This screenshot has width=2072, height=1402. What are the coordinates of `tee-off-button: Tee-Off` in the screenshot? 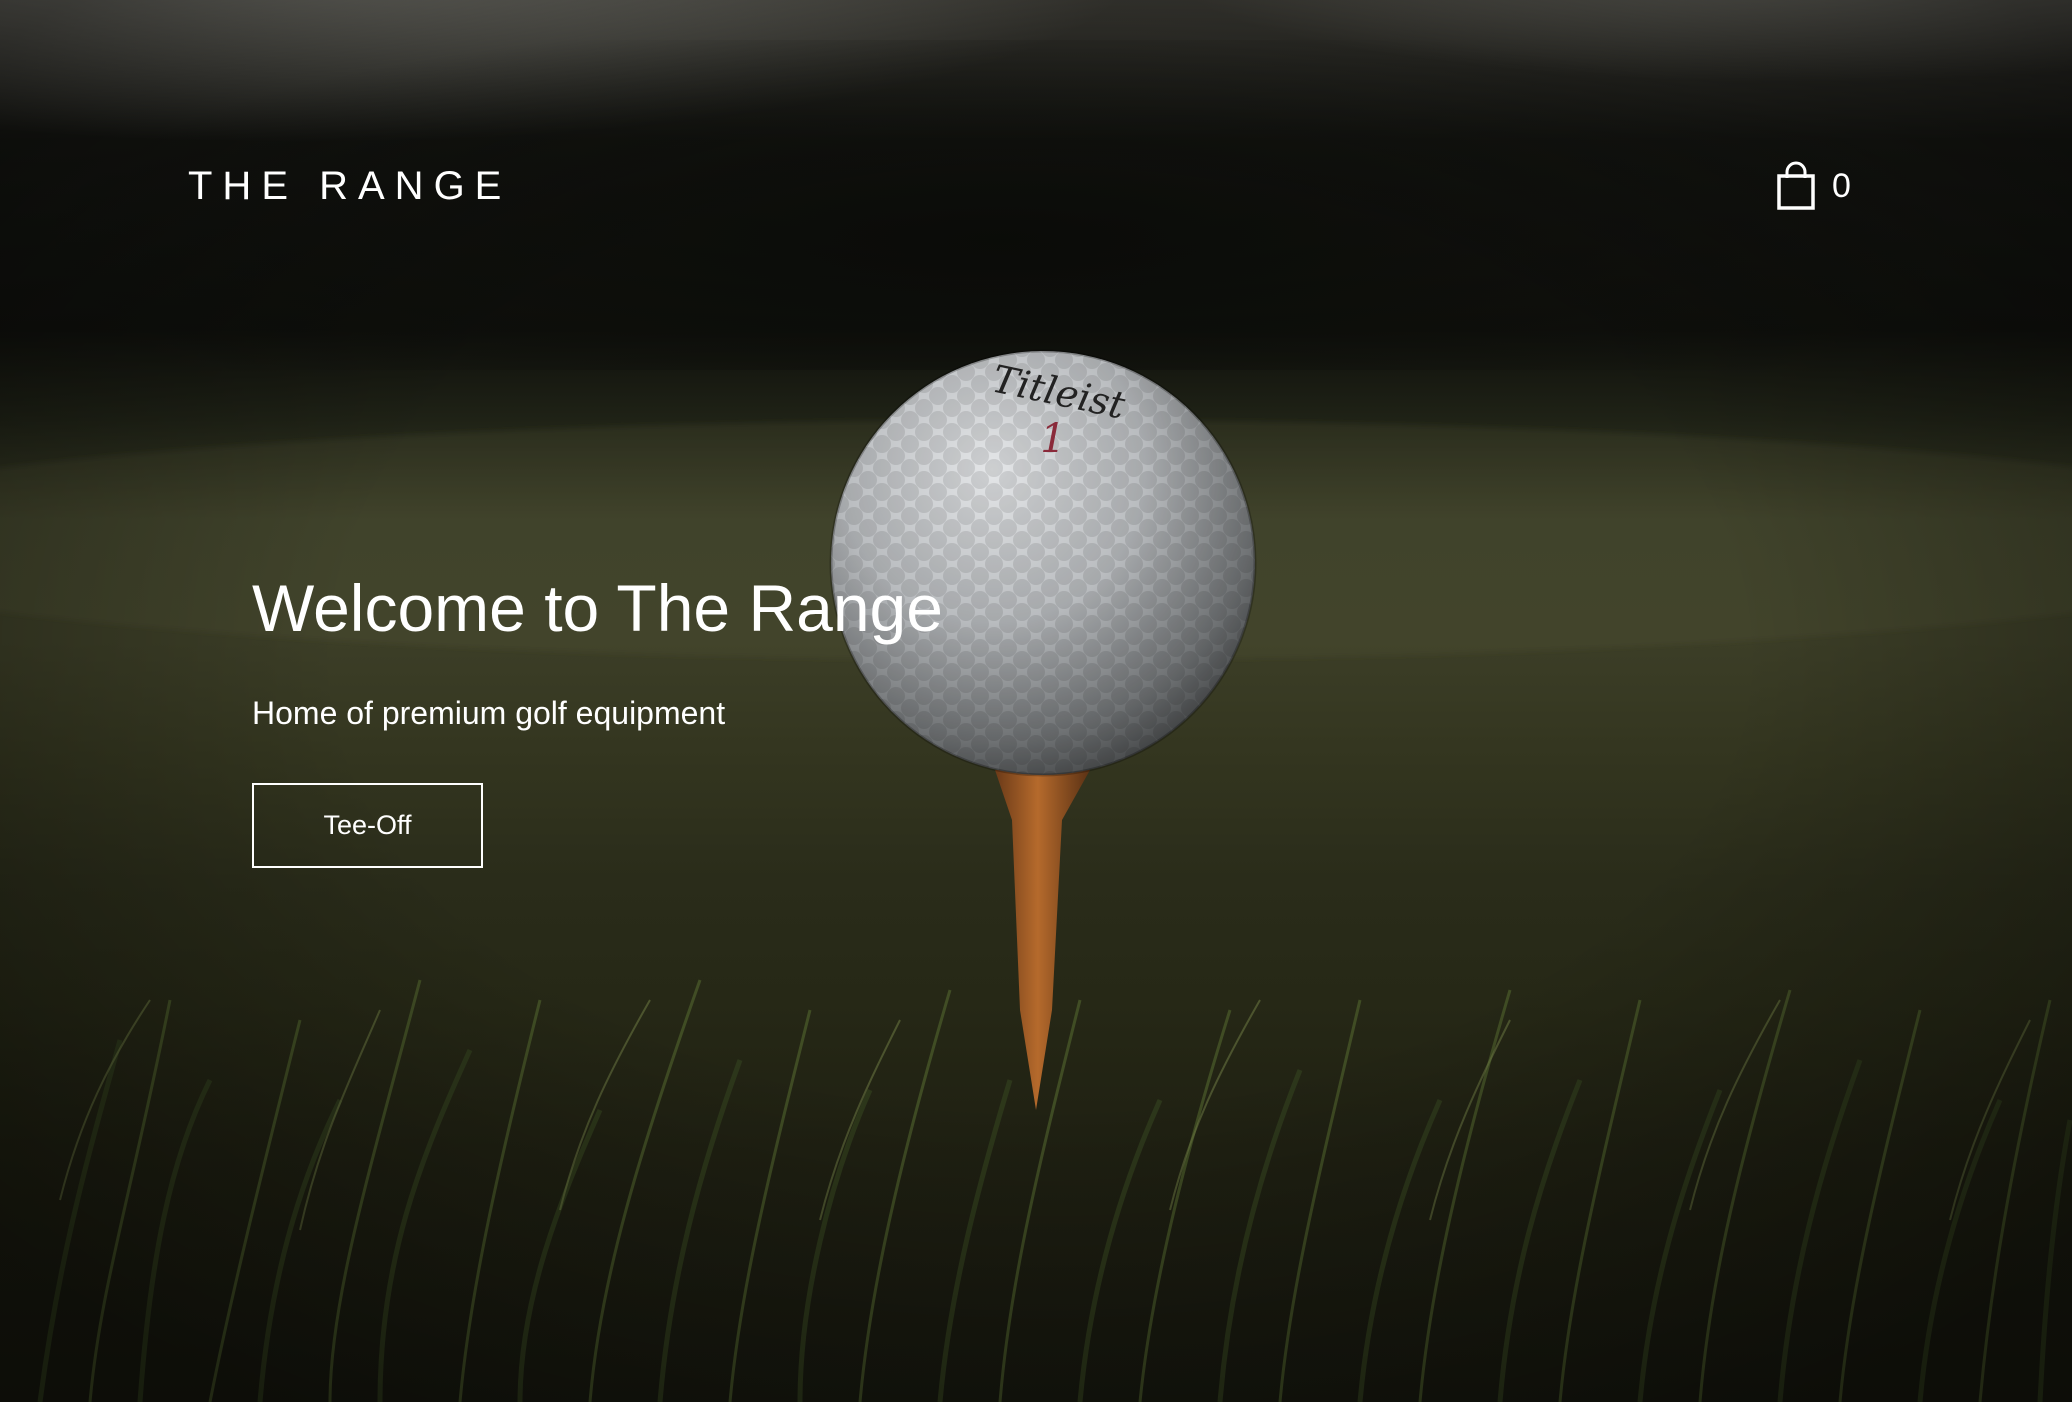 It's located at (367, 825).